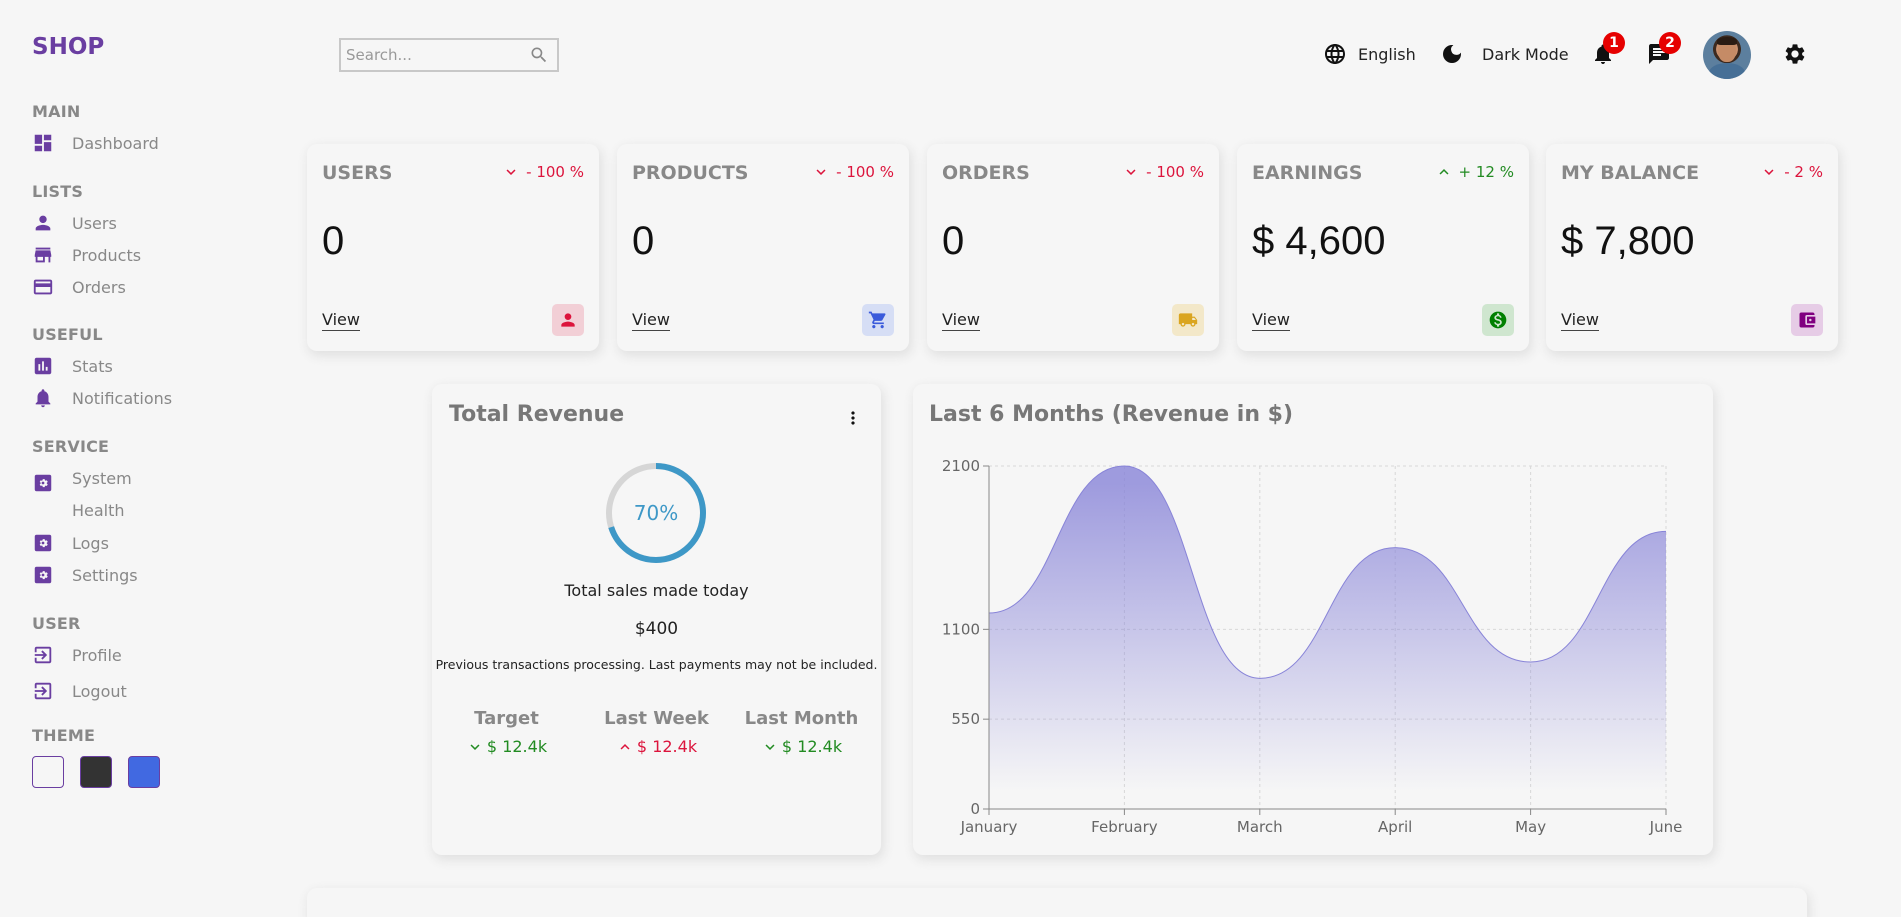 This screenshot has height=917, width=1901. Describe the element at coordinates (1666, 827) in the screenshot. I see `x-tick-label: June` at that location.